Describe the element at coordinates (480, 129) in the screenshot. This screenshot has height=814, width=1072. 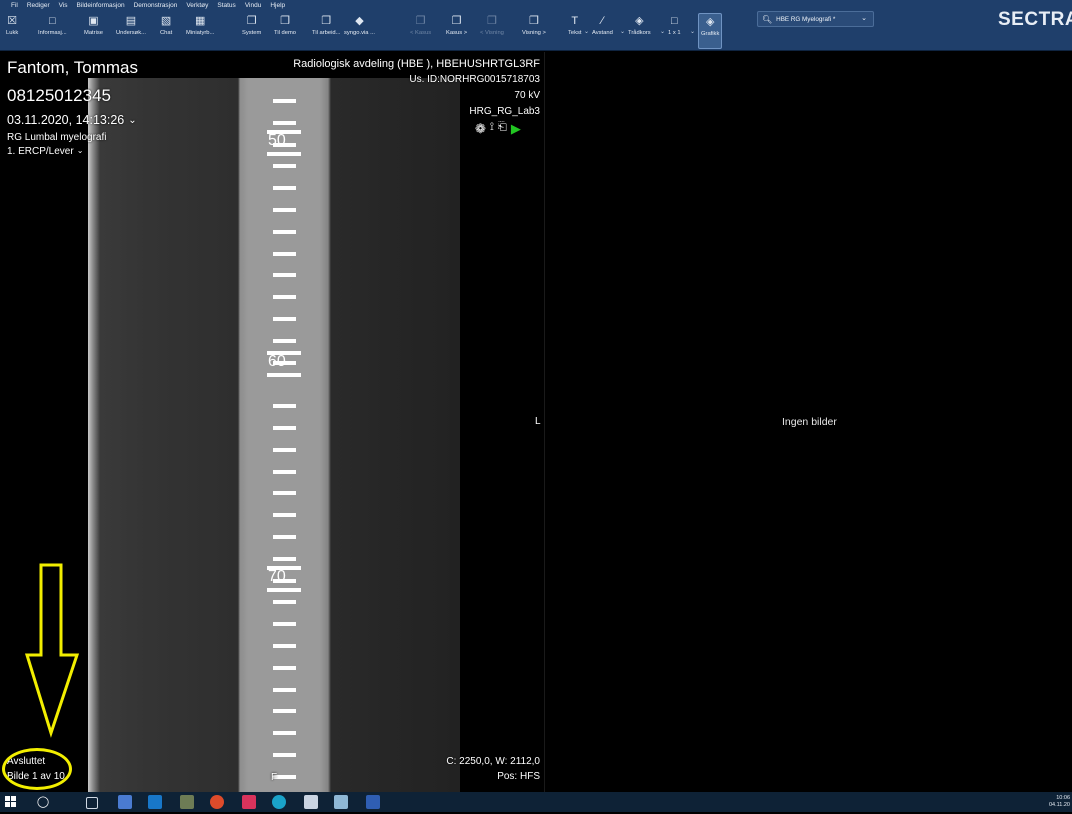
I see `aperture-icon: ❁` at that location.